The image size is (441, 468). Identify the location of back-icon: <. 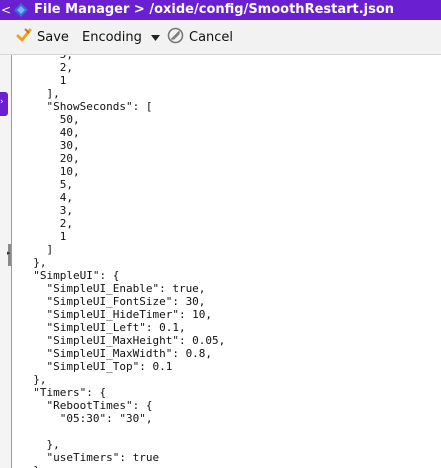
(6, 10).